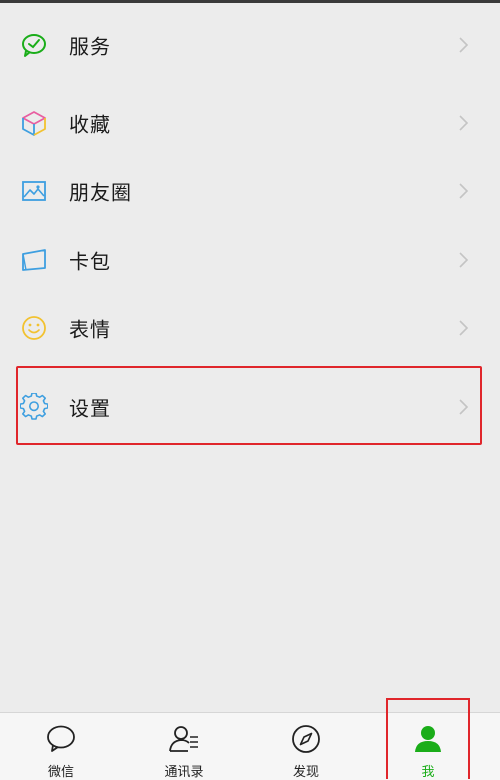 The width and height of the screenshot is (500, 780). I want to click on tab-chats: 微信, so click(61, 746).